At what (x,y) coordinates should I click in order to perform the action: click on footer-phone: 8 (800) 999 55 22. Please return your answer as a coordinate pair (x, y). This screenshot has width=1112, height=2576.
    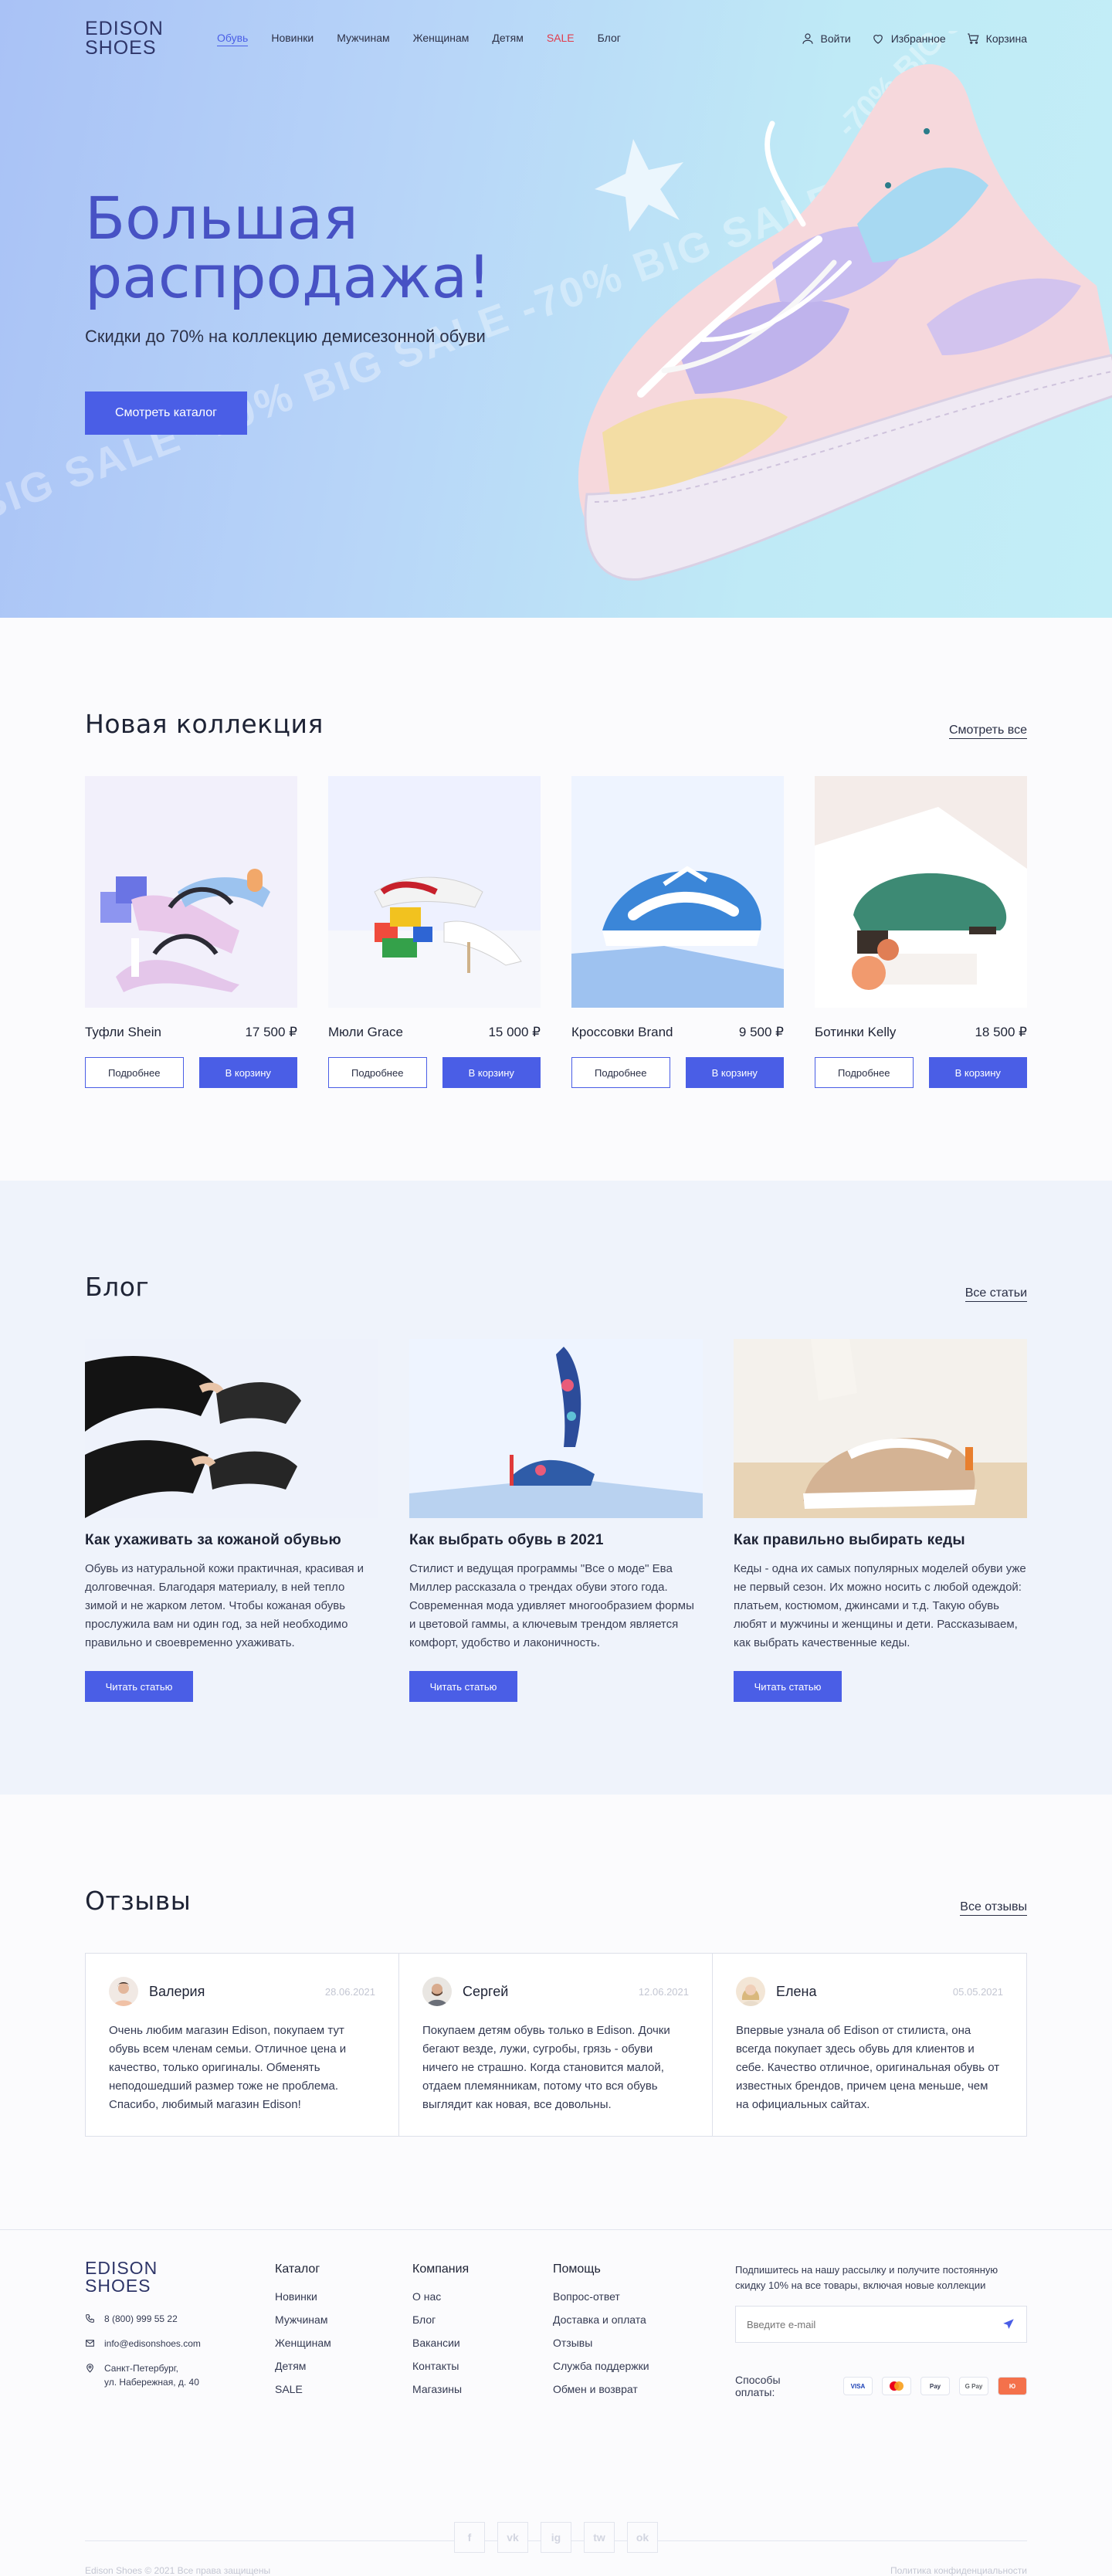
    Looking at the image, I should click on (180, 2319).